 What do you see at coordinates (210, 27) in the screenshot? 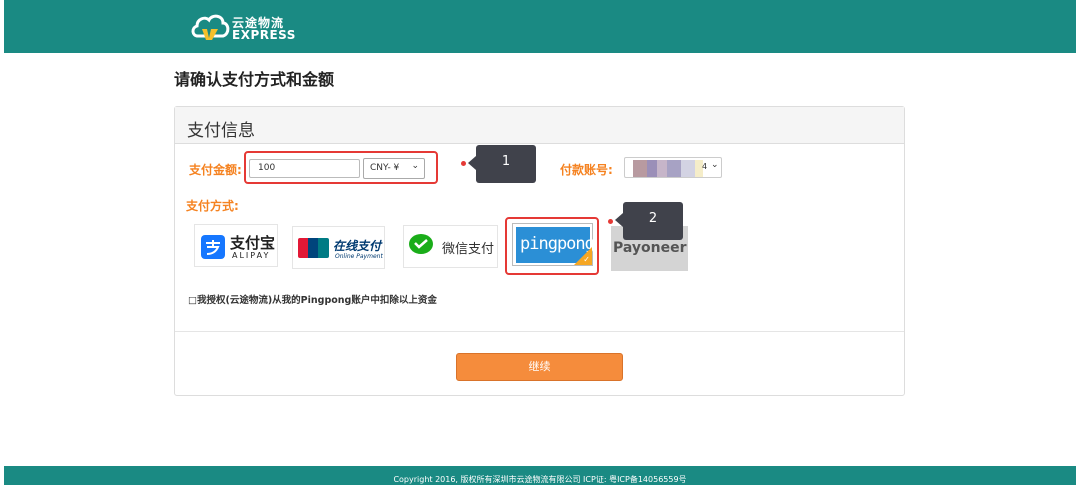
I see `cloud-logo-icon` at bounding box center [210, 27].